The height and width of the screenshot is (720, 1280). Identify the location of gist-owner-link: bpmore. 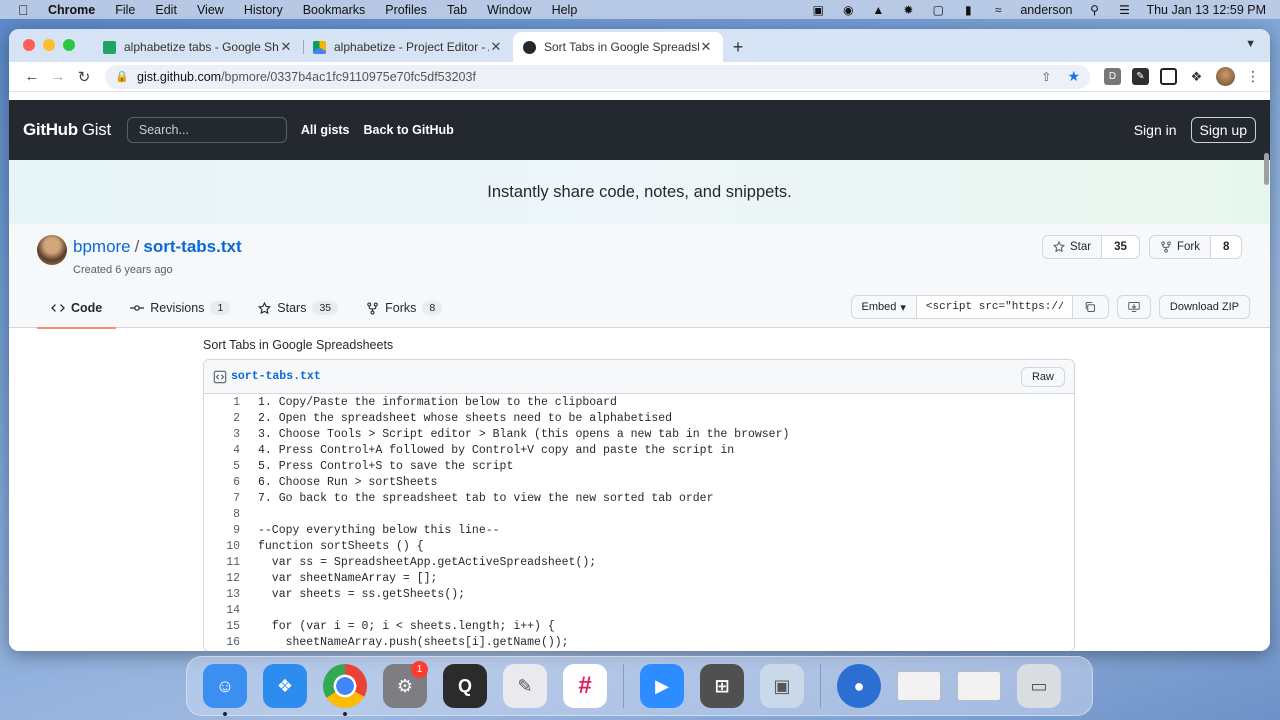
(102, 246).